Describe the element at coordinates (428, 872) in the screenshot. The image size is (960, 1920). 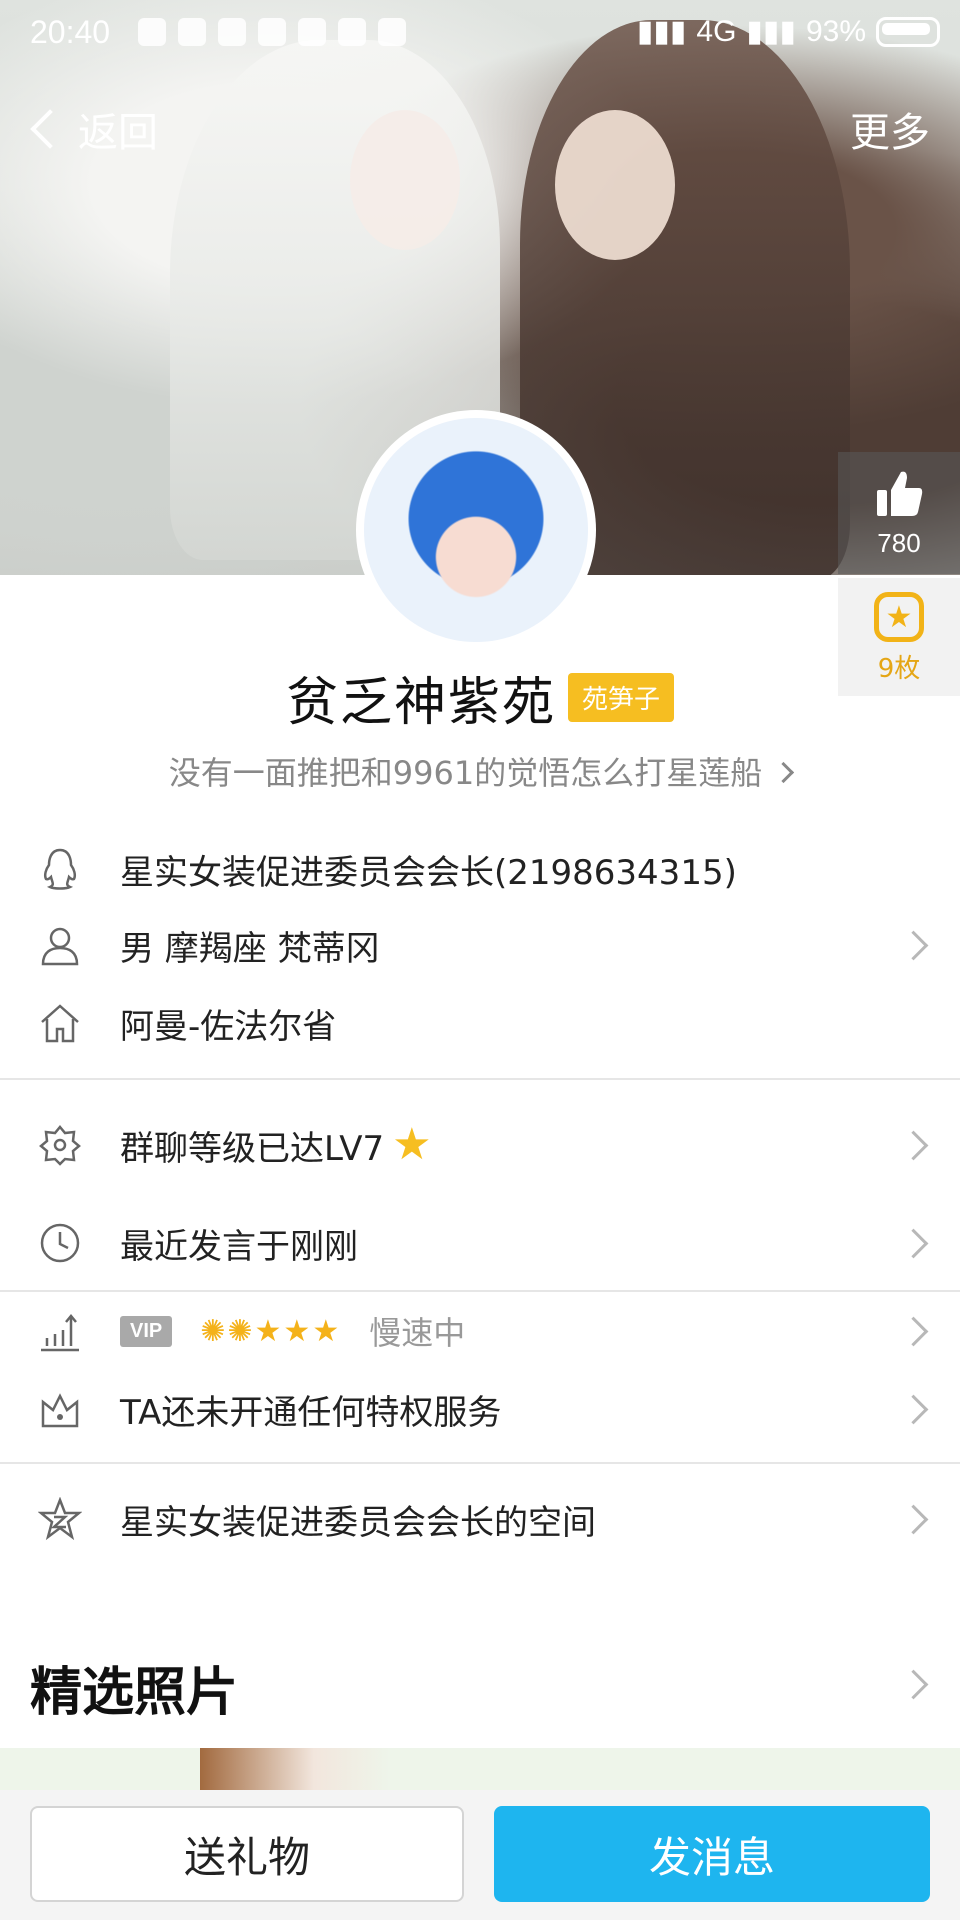
I see `qq-info-text: 星实女装促进委员会会长(2198634315)` at that location.